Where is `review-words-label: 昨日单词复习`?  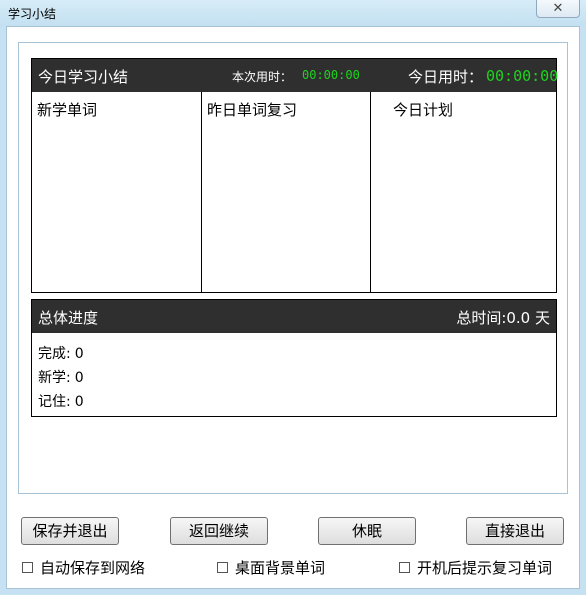 review-words-label: 昨日单词复习 is located at coordinates (252, 110).